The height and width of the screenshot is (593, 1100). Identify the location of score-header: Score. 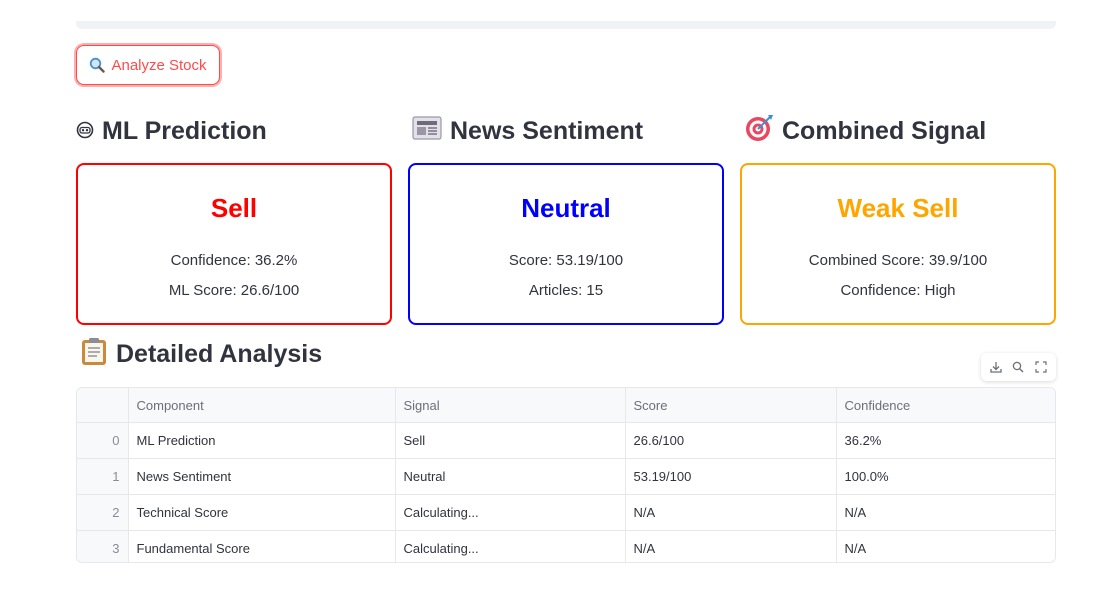
(731, 405).